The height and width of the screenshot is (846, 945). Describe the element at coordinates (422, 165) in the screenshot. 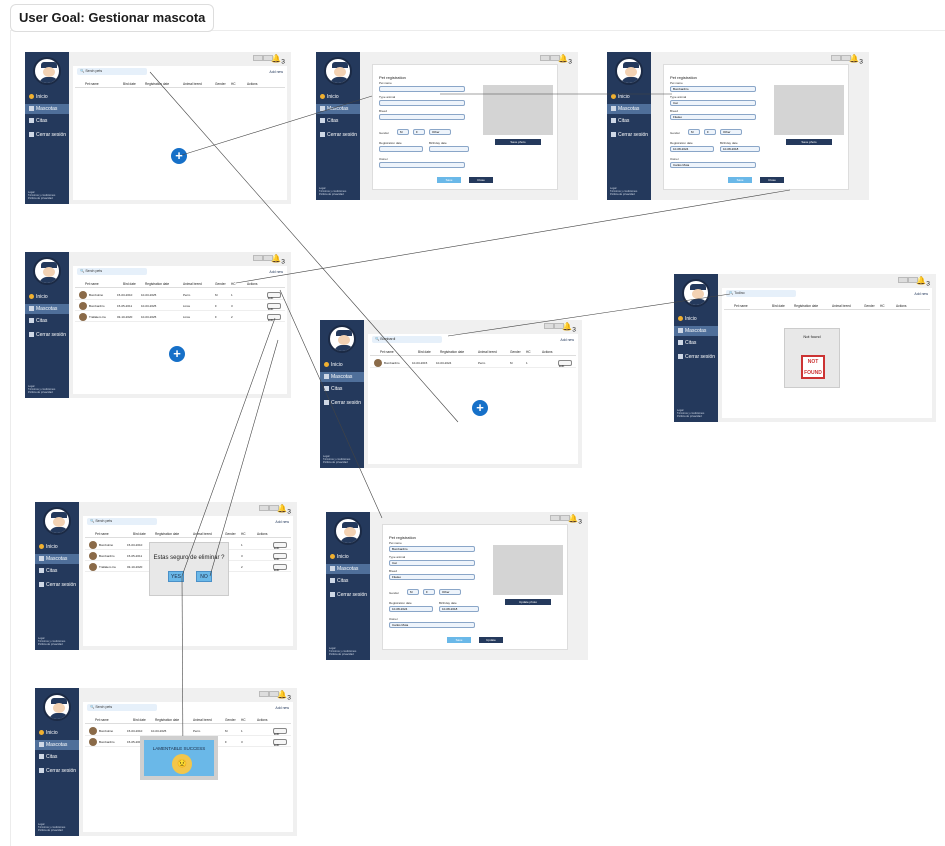

I see `owner-input` at that location.